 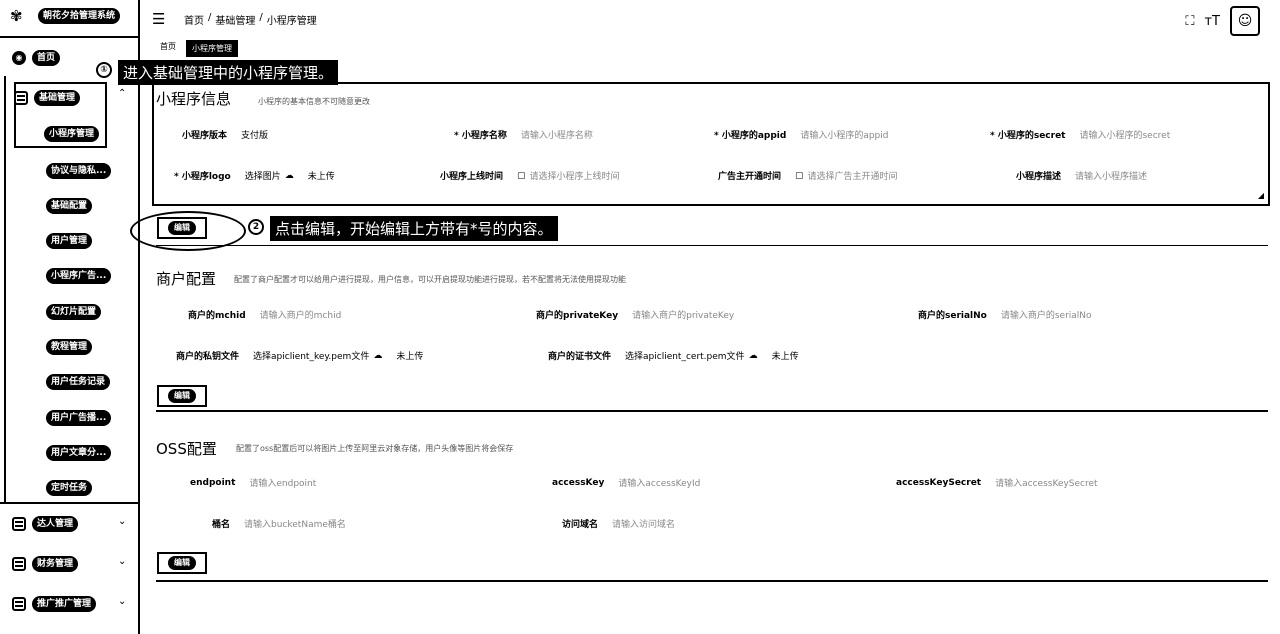 What do you see at coordinates (1260, 195) in the screenshot?
I see `resize-handle-icon: ◢` at bounding box center [1260, 195].